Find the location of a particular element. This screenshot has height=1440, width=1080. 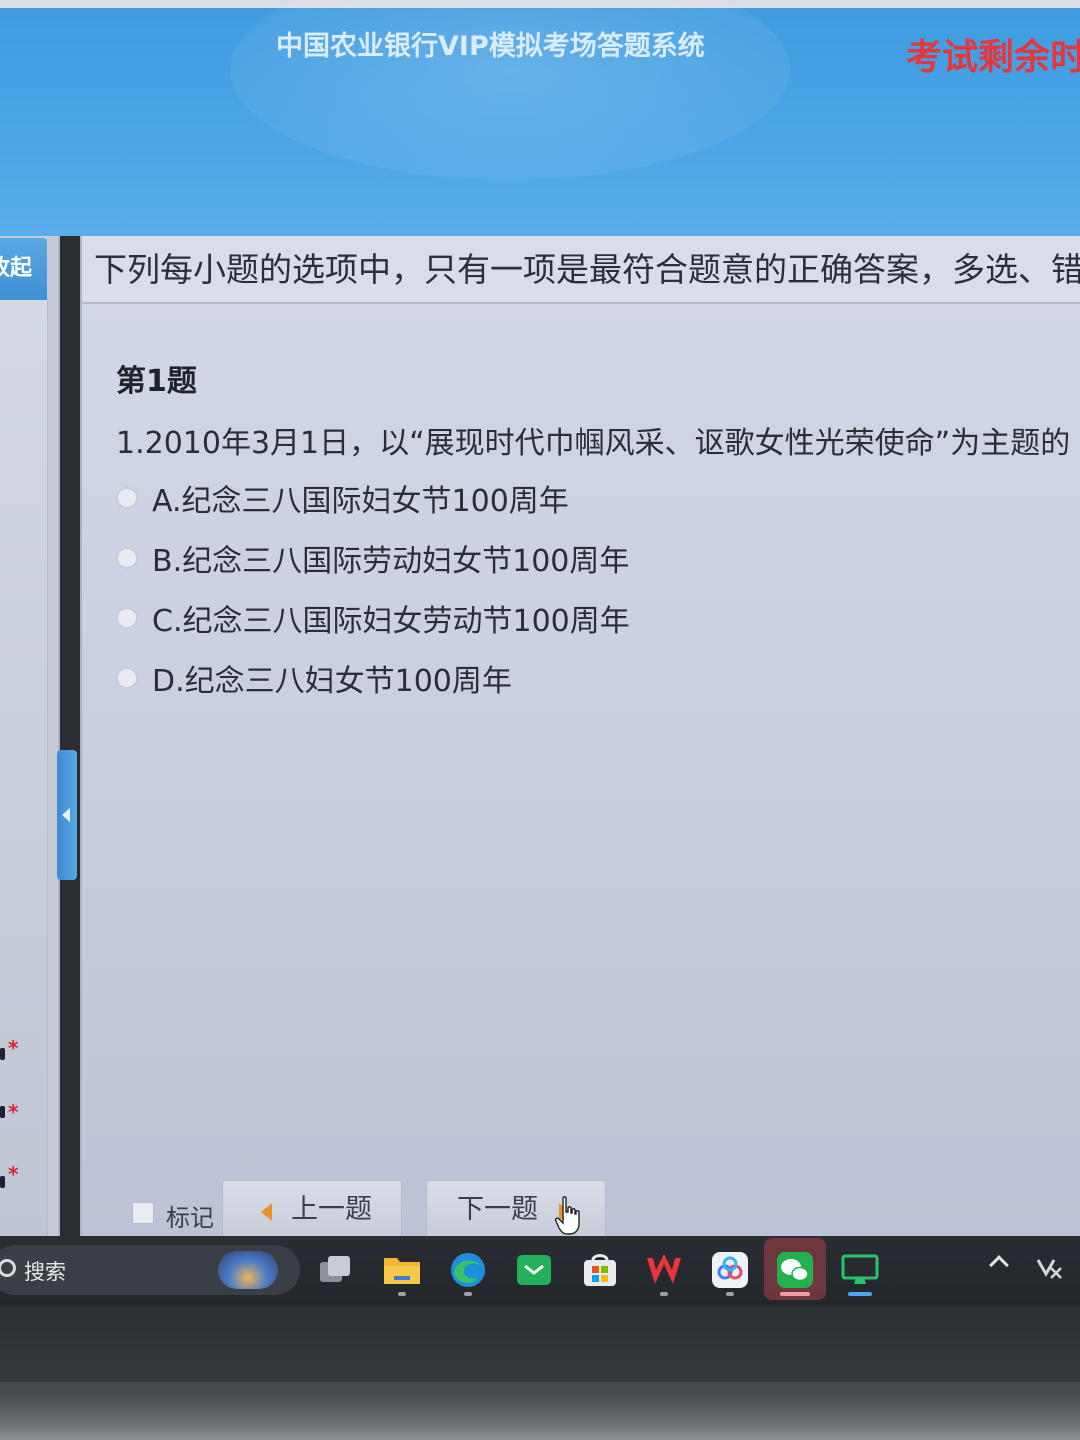

network-icon is located at coordinates (1050, 1268).